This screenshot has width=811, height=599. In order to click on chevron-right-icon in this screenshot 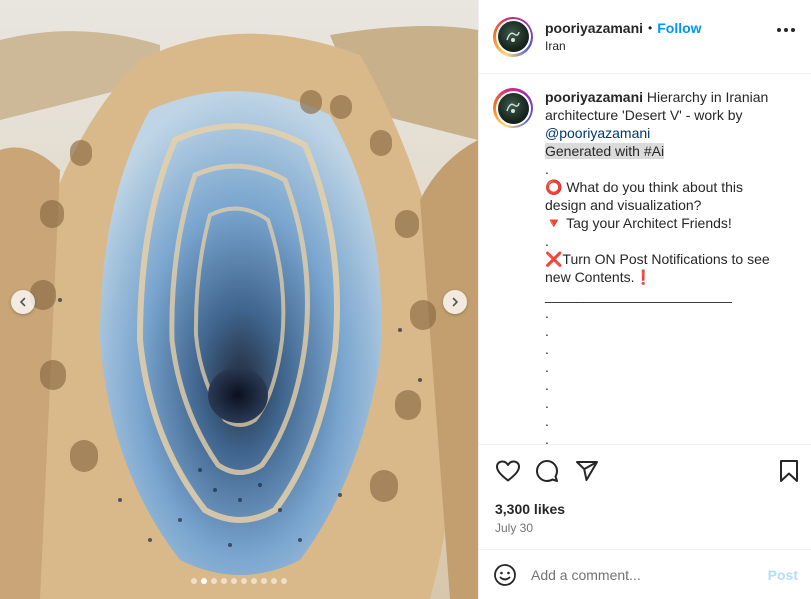, I will do `click(455, 302)`.